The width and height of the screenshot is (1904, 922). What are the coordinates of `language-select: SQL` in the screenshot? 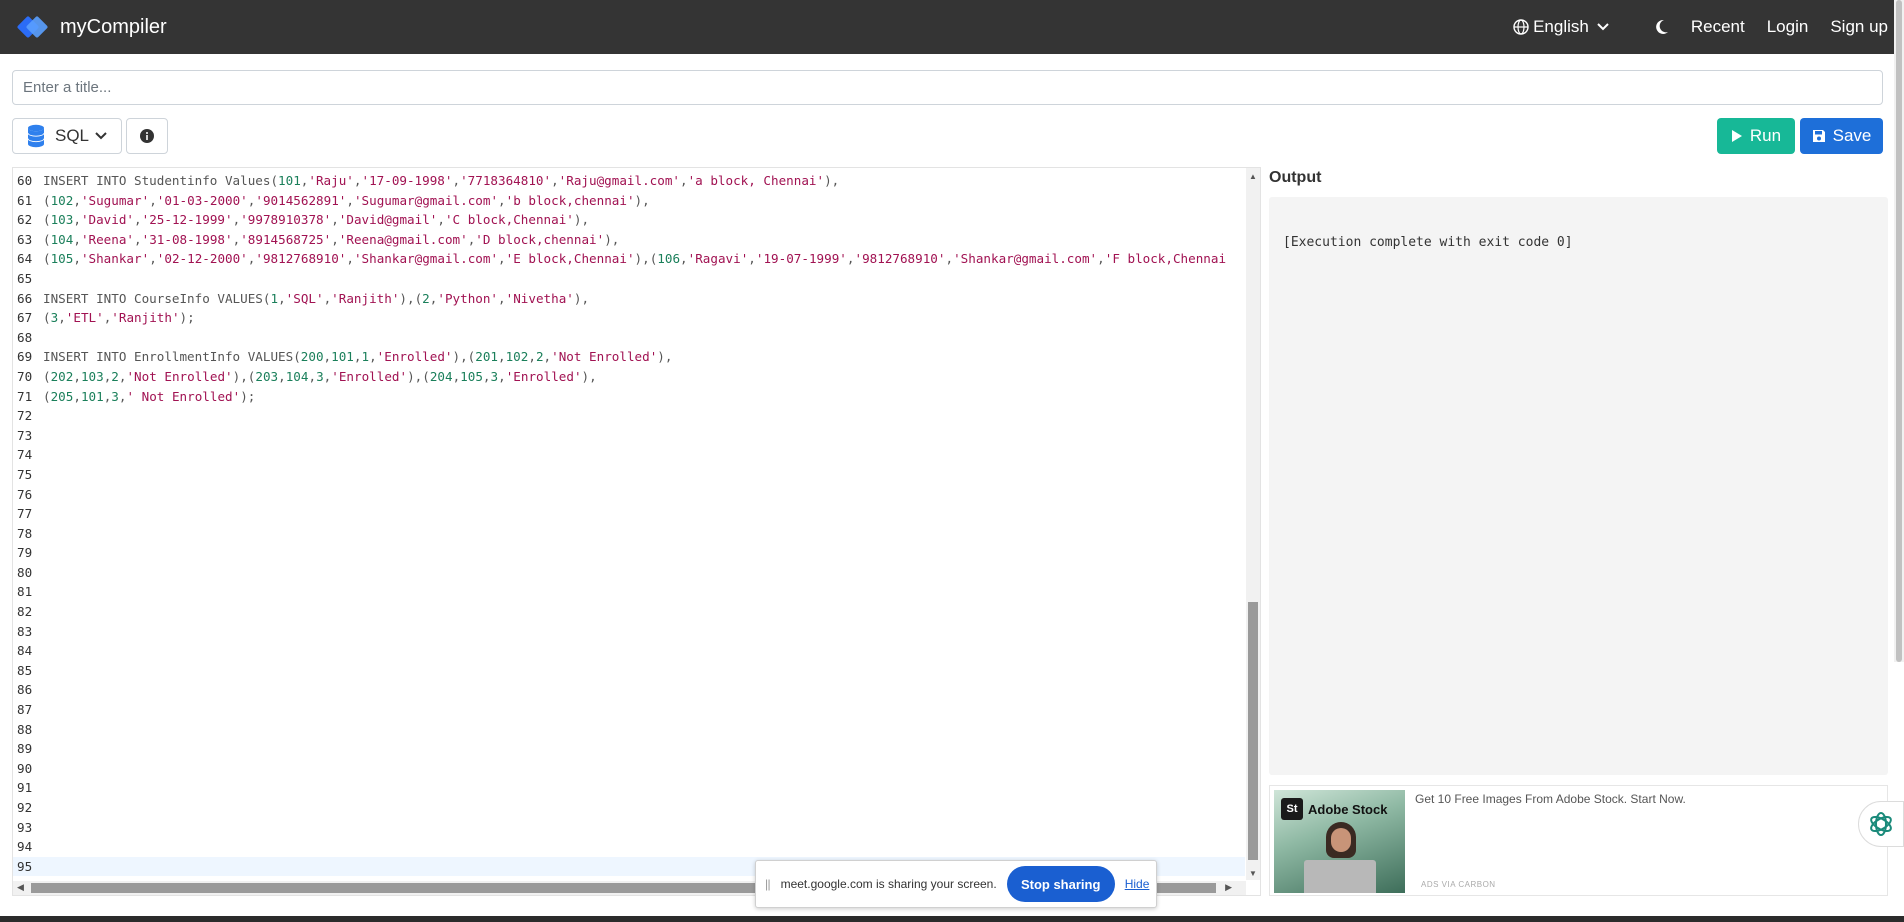 It's located at (67, 136).